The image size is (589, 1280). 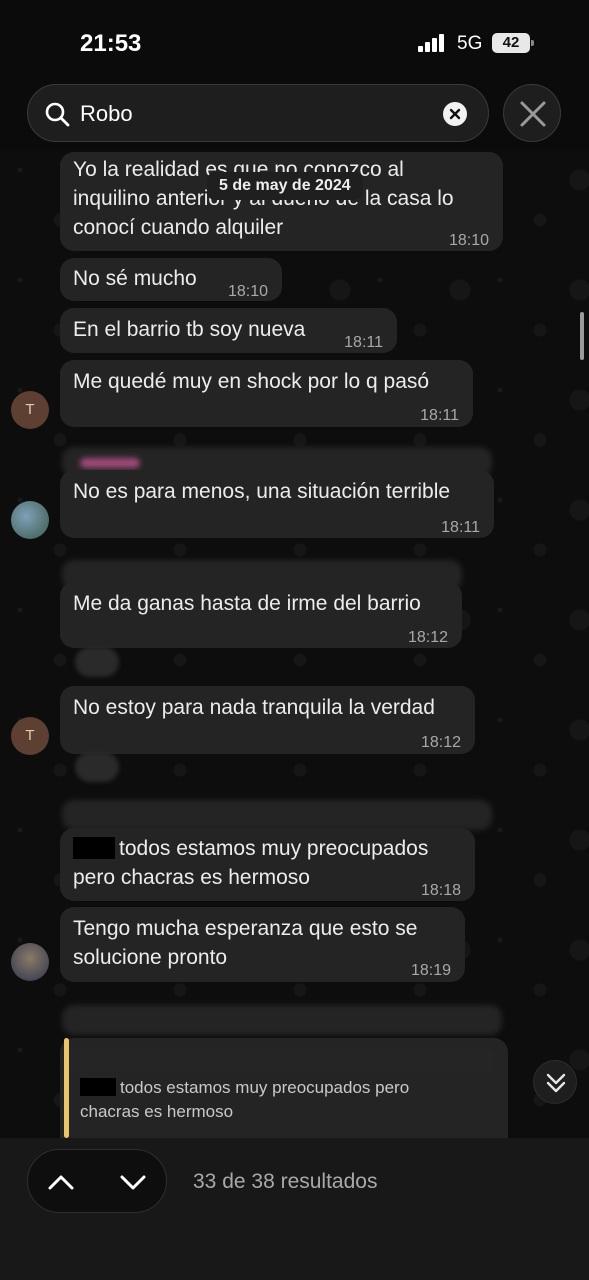 I want to click on previous-result-button, so click(x=63, y=1182).